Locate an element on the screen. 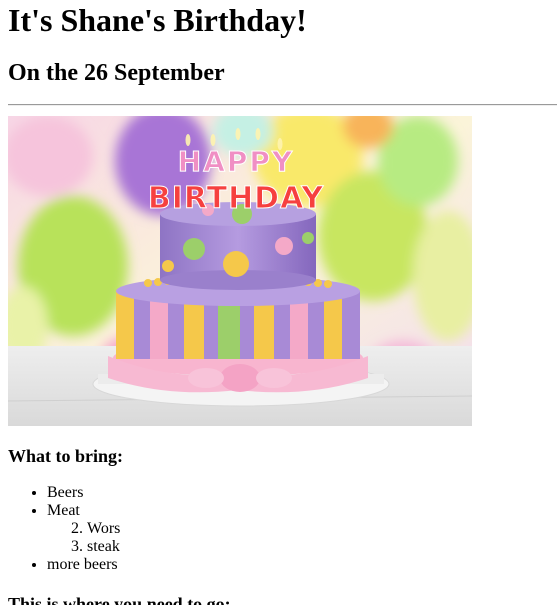  cake-text-happy: HAPPY is located at coordinates (236, 161).